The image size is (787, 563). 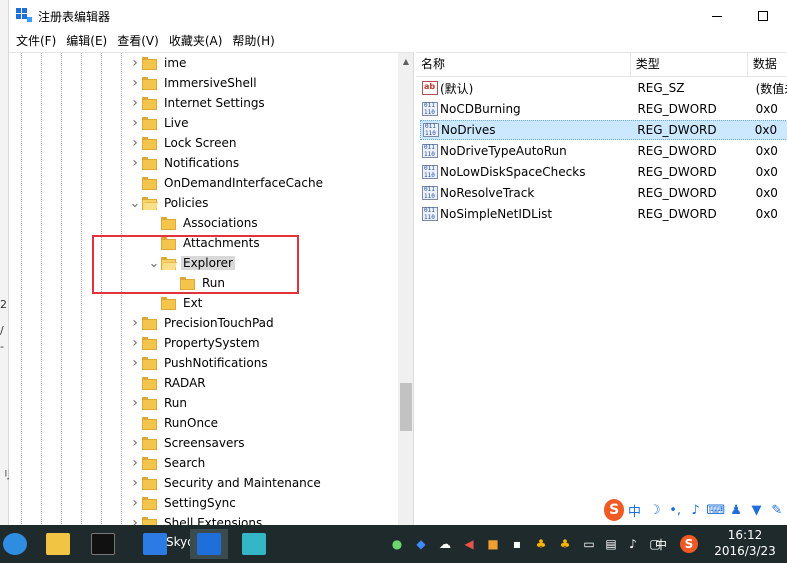 What do you see at coordinates (226, 183) in the screenshot?
I see `tree-item: OnDemandInterfaceCache` at bounding box center [226, 183].